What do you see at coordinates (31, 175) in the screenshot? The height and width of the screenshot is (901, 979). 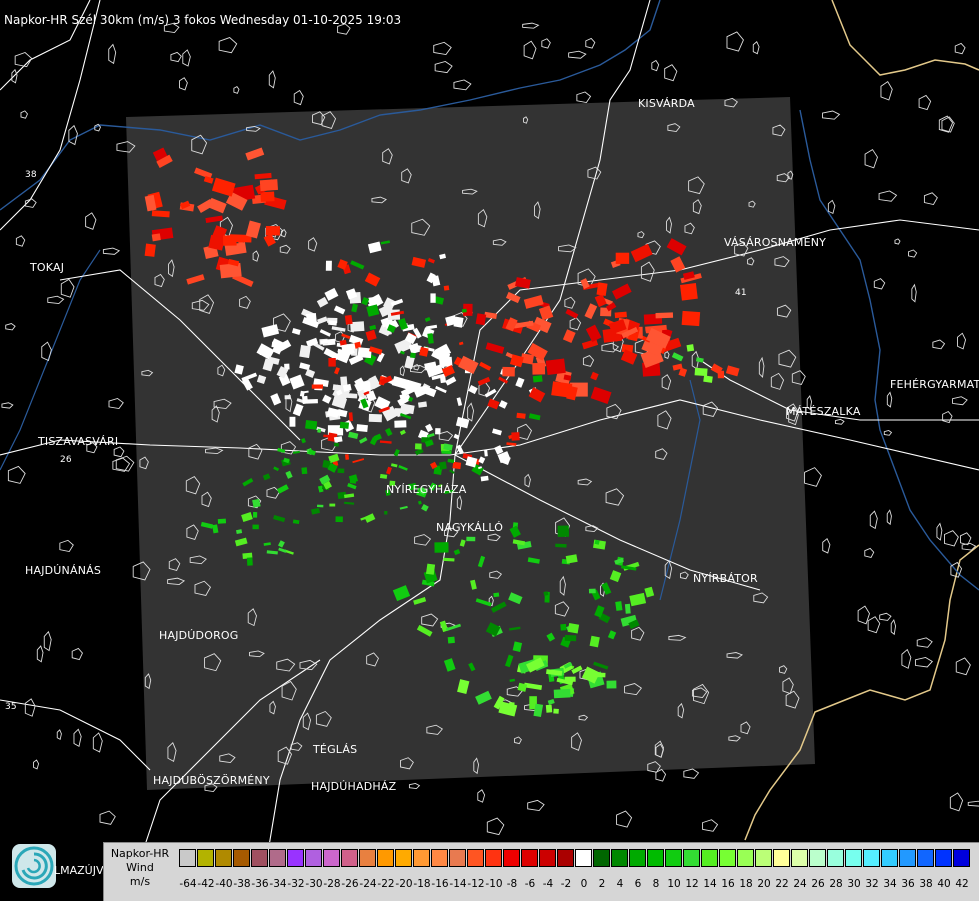 I see `road-number-label: 38` at bounding box center [31, 175].